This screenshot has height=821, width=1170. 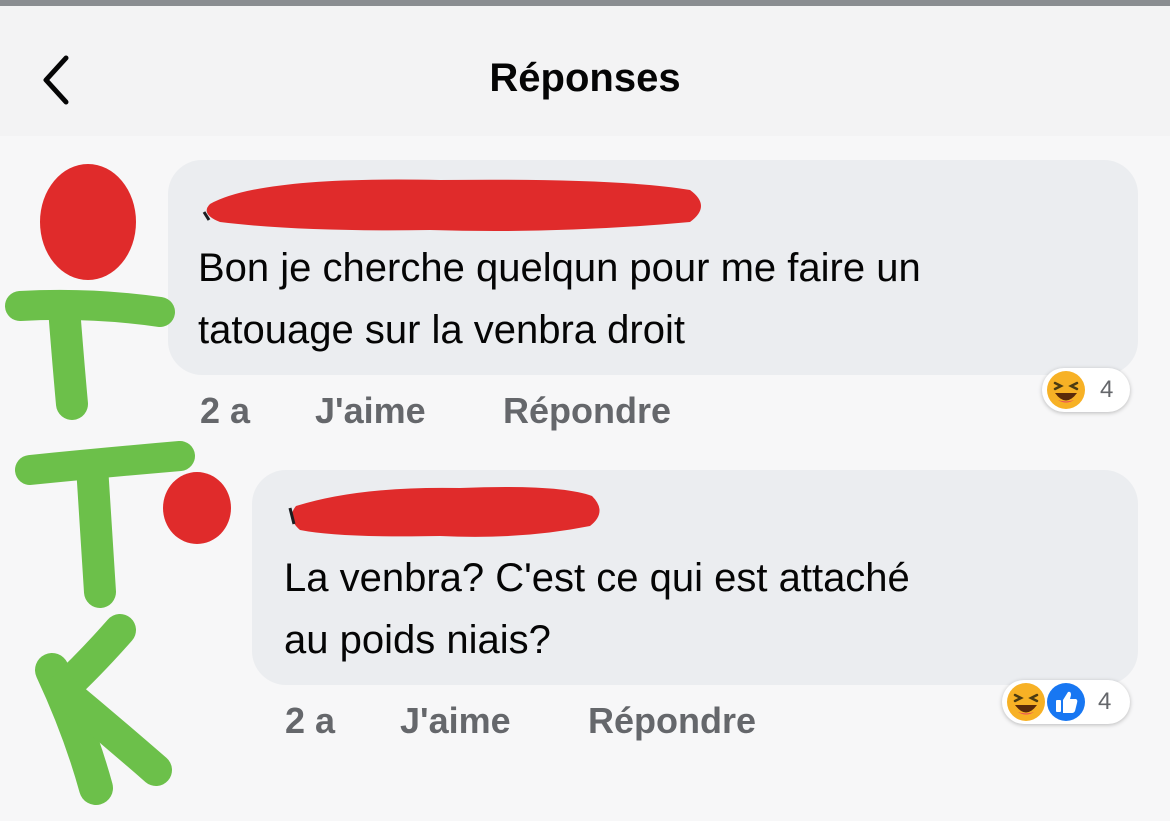 What do you see at coordinates (441, 330) in the screenshot?
I see `comment-text-line: tatouage sur la venbra droit` at bounding box center [441, 330].